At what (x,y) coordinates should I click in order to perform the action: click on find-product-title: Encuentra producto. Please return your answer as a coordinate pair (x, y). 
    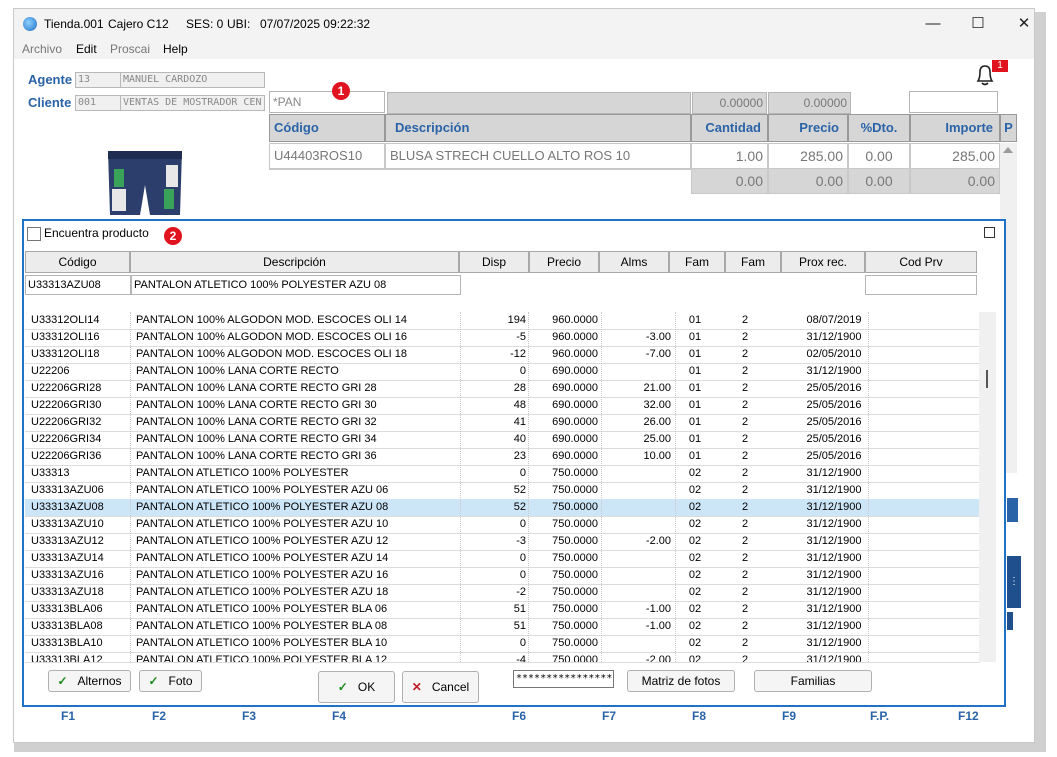
    Looking at the image, I should click on (96, 233).